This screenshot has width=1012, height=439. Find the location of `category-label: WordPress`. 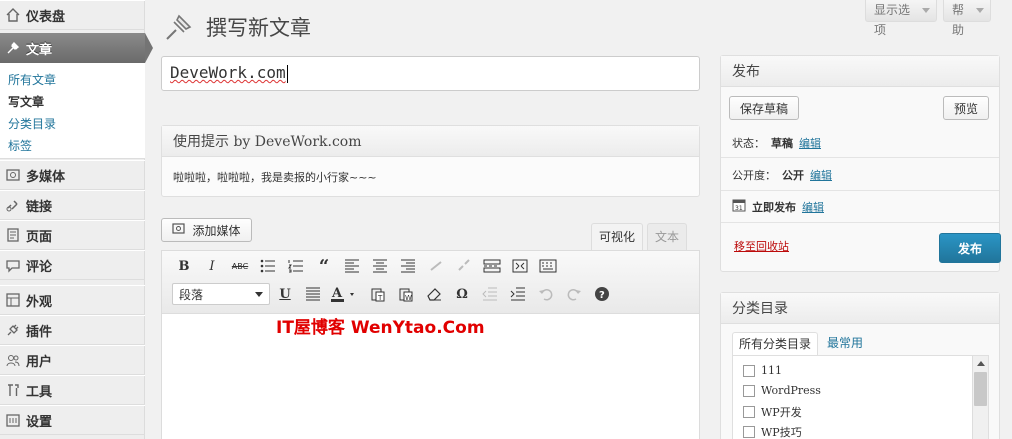

category-label: WordPress is located at coordinates (791, 390).